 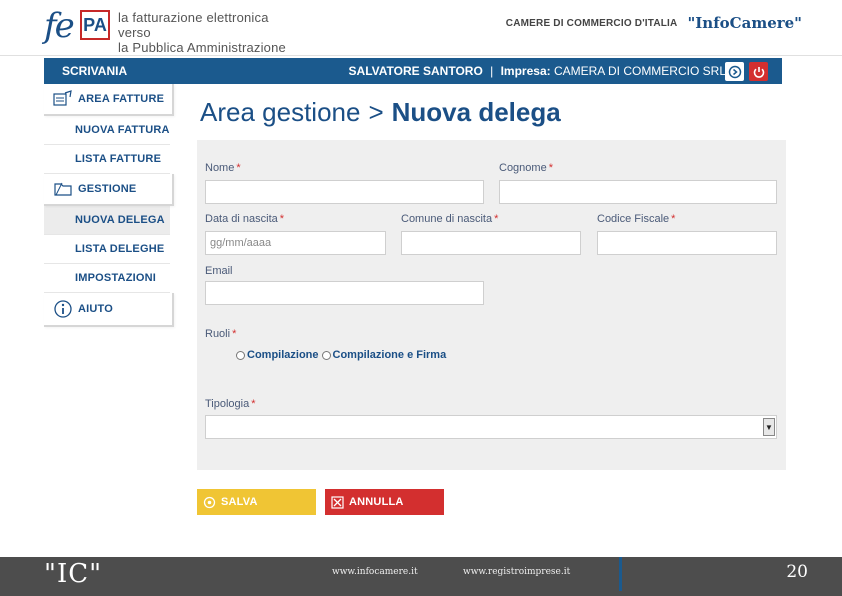 What do you see at coordinates (744, 23) in the screenshot?
I see `infocamere-logo: "InfoCamere"` at bounding box center [744, 23].